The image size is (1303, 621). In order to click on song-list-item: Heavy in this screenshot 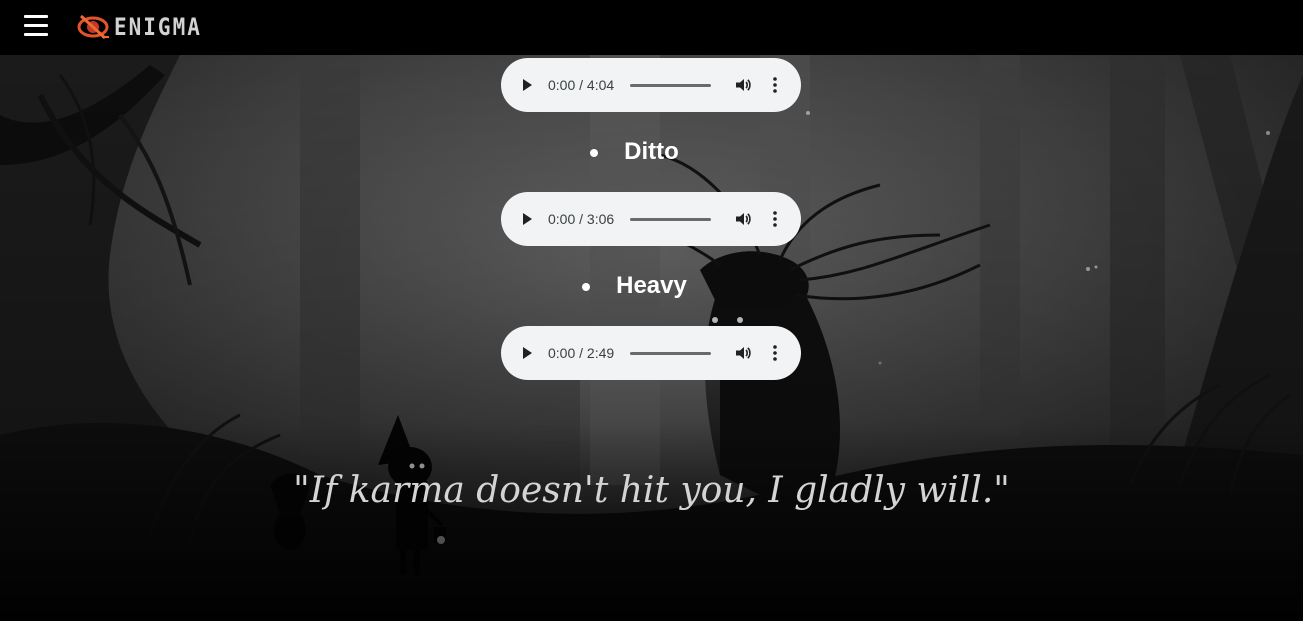, I will do `click(651, 286)`.